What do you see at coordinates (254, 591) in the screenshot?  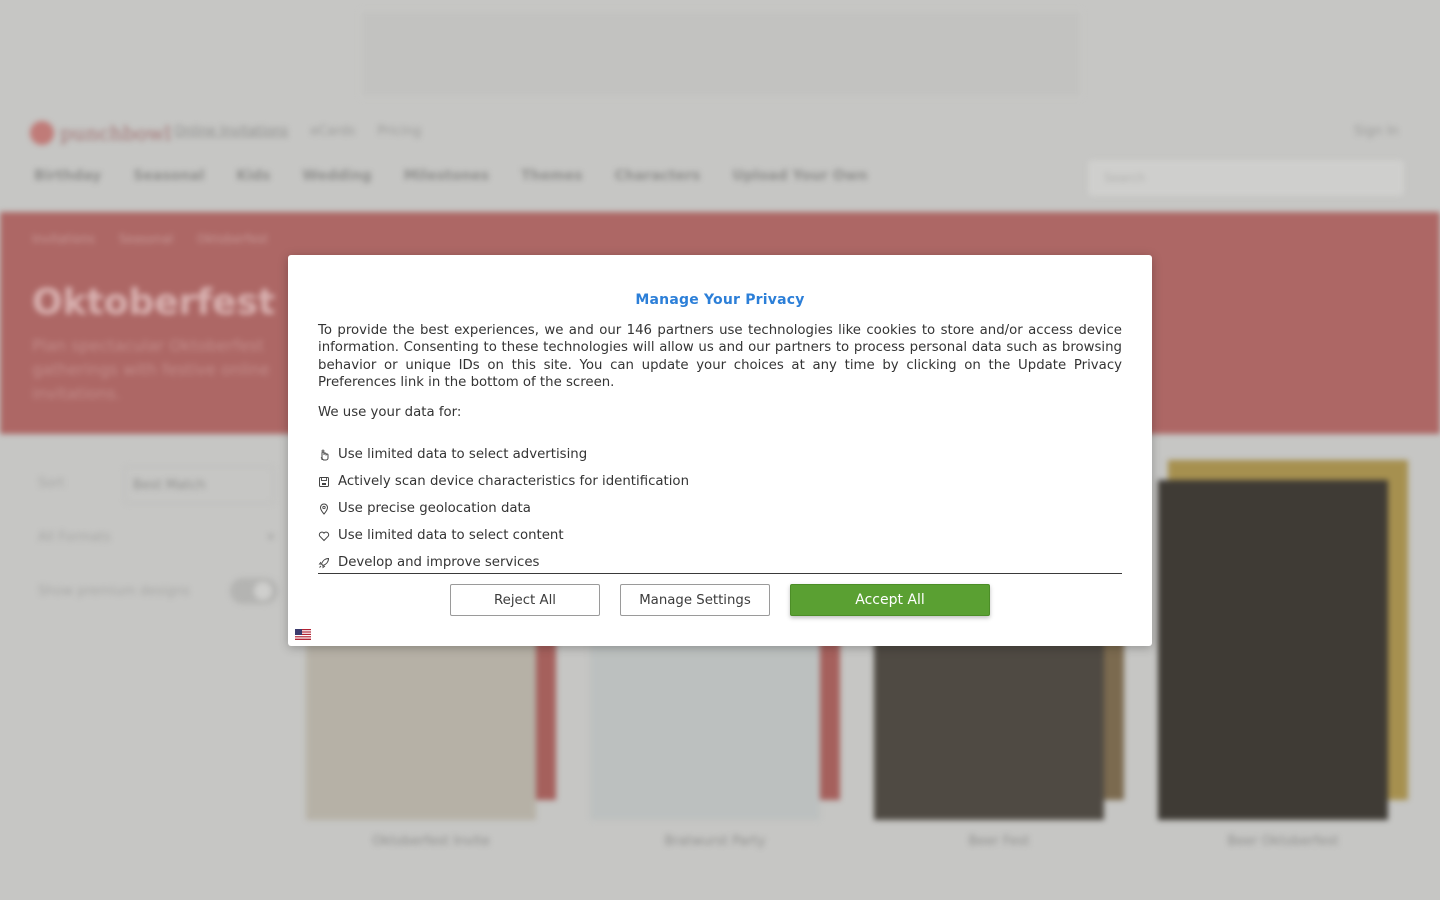 I see `premium-toggle` at bounding box center [254, 591].